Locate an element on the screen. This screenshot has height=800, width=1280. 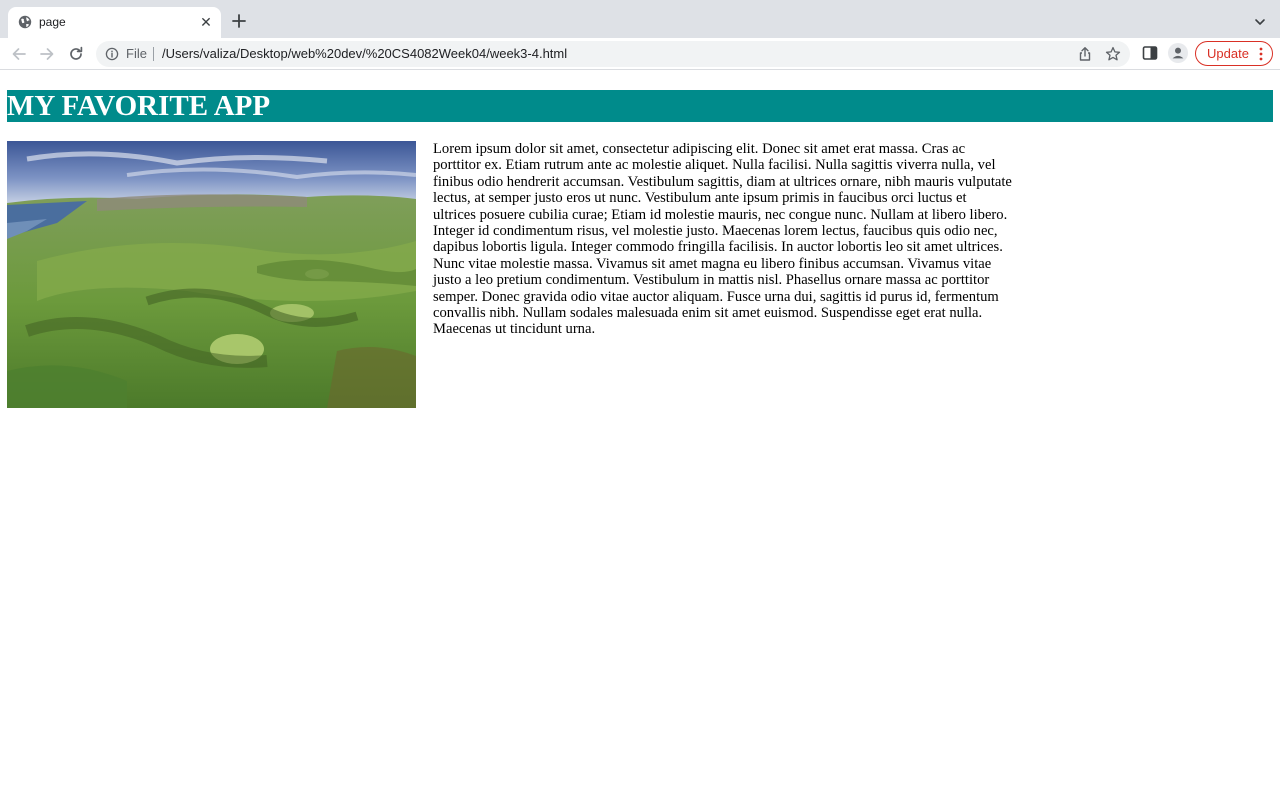
divider is located at coordinates (153, 54).